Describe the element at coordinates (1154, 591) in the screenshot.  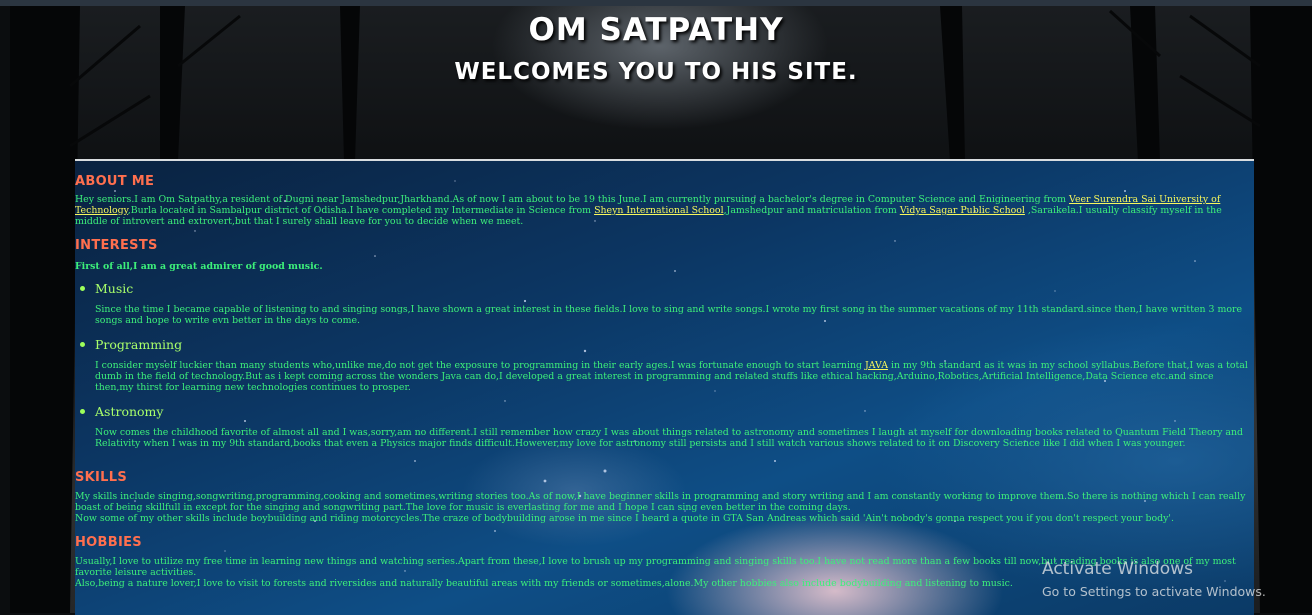
I see `activate-windows-subtitle: Go to Settings to activate Windows.` at that location.